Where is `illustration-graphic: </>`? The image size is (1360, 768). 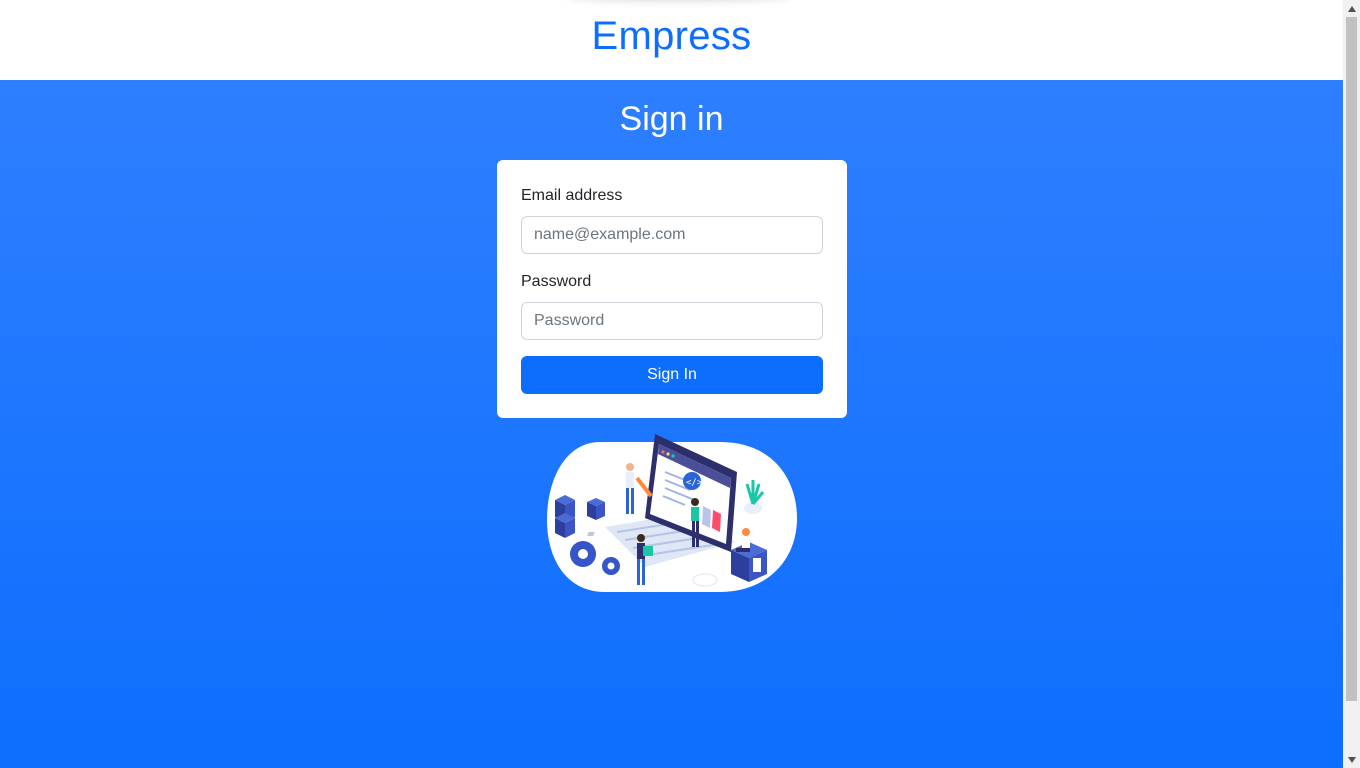 illustration-graphic: </> is located at coordinates (672, 513).